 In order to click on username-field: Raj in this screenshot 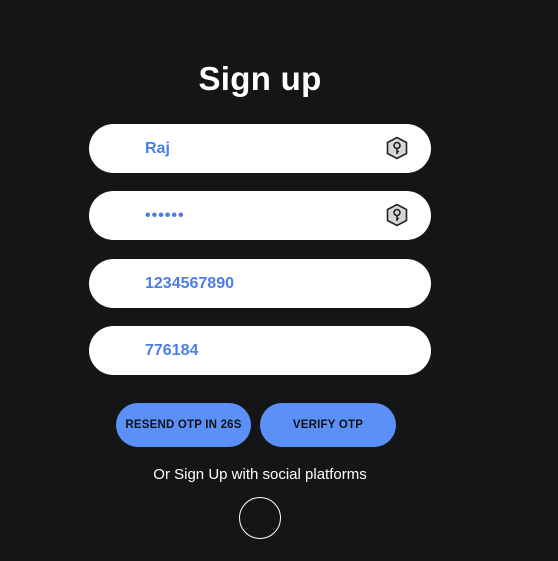, I will do `click(260, 148)`.